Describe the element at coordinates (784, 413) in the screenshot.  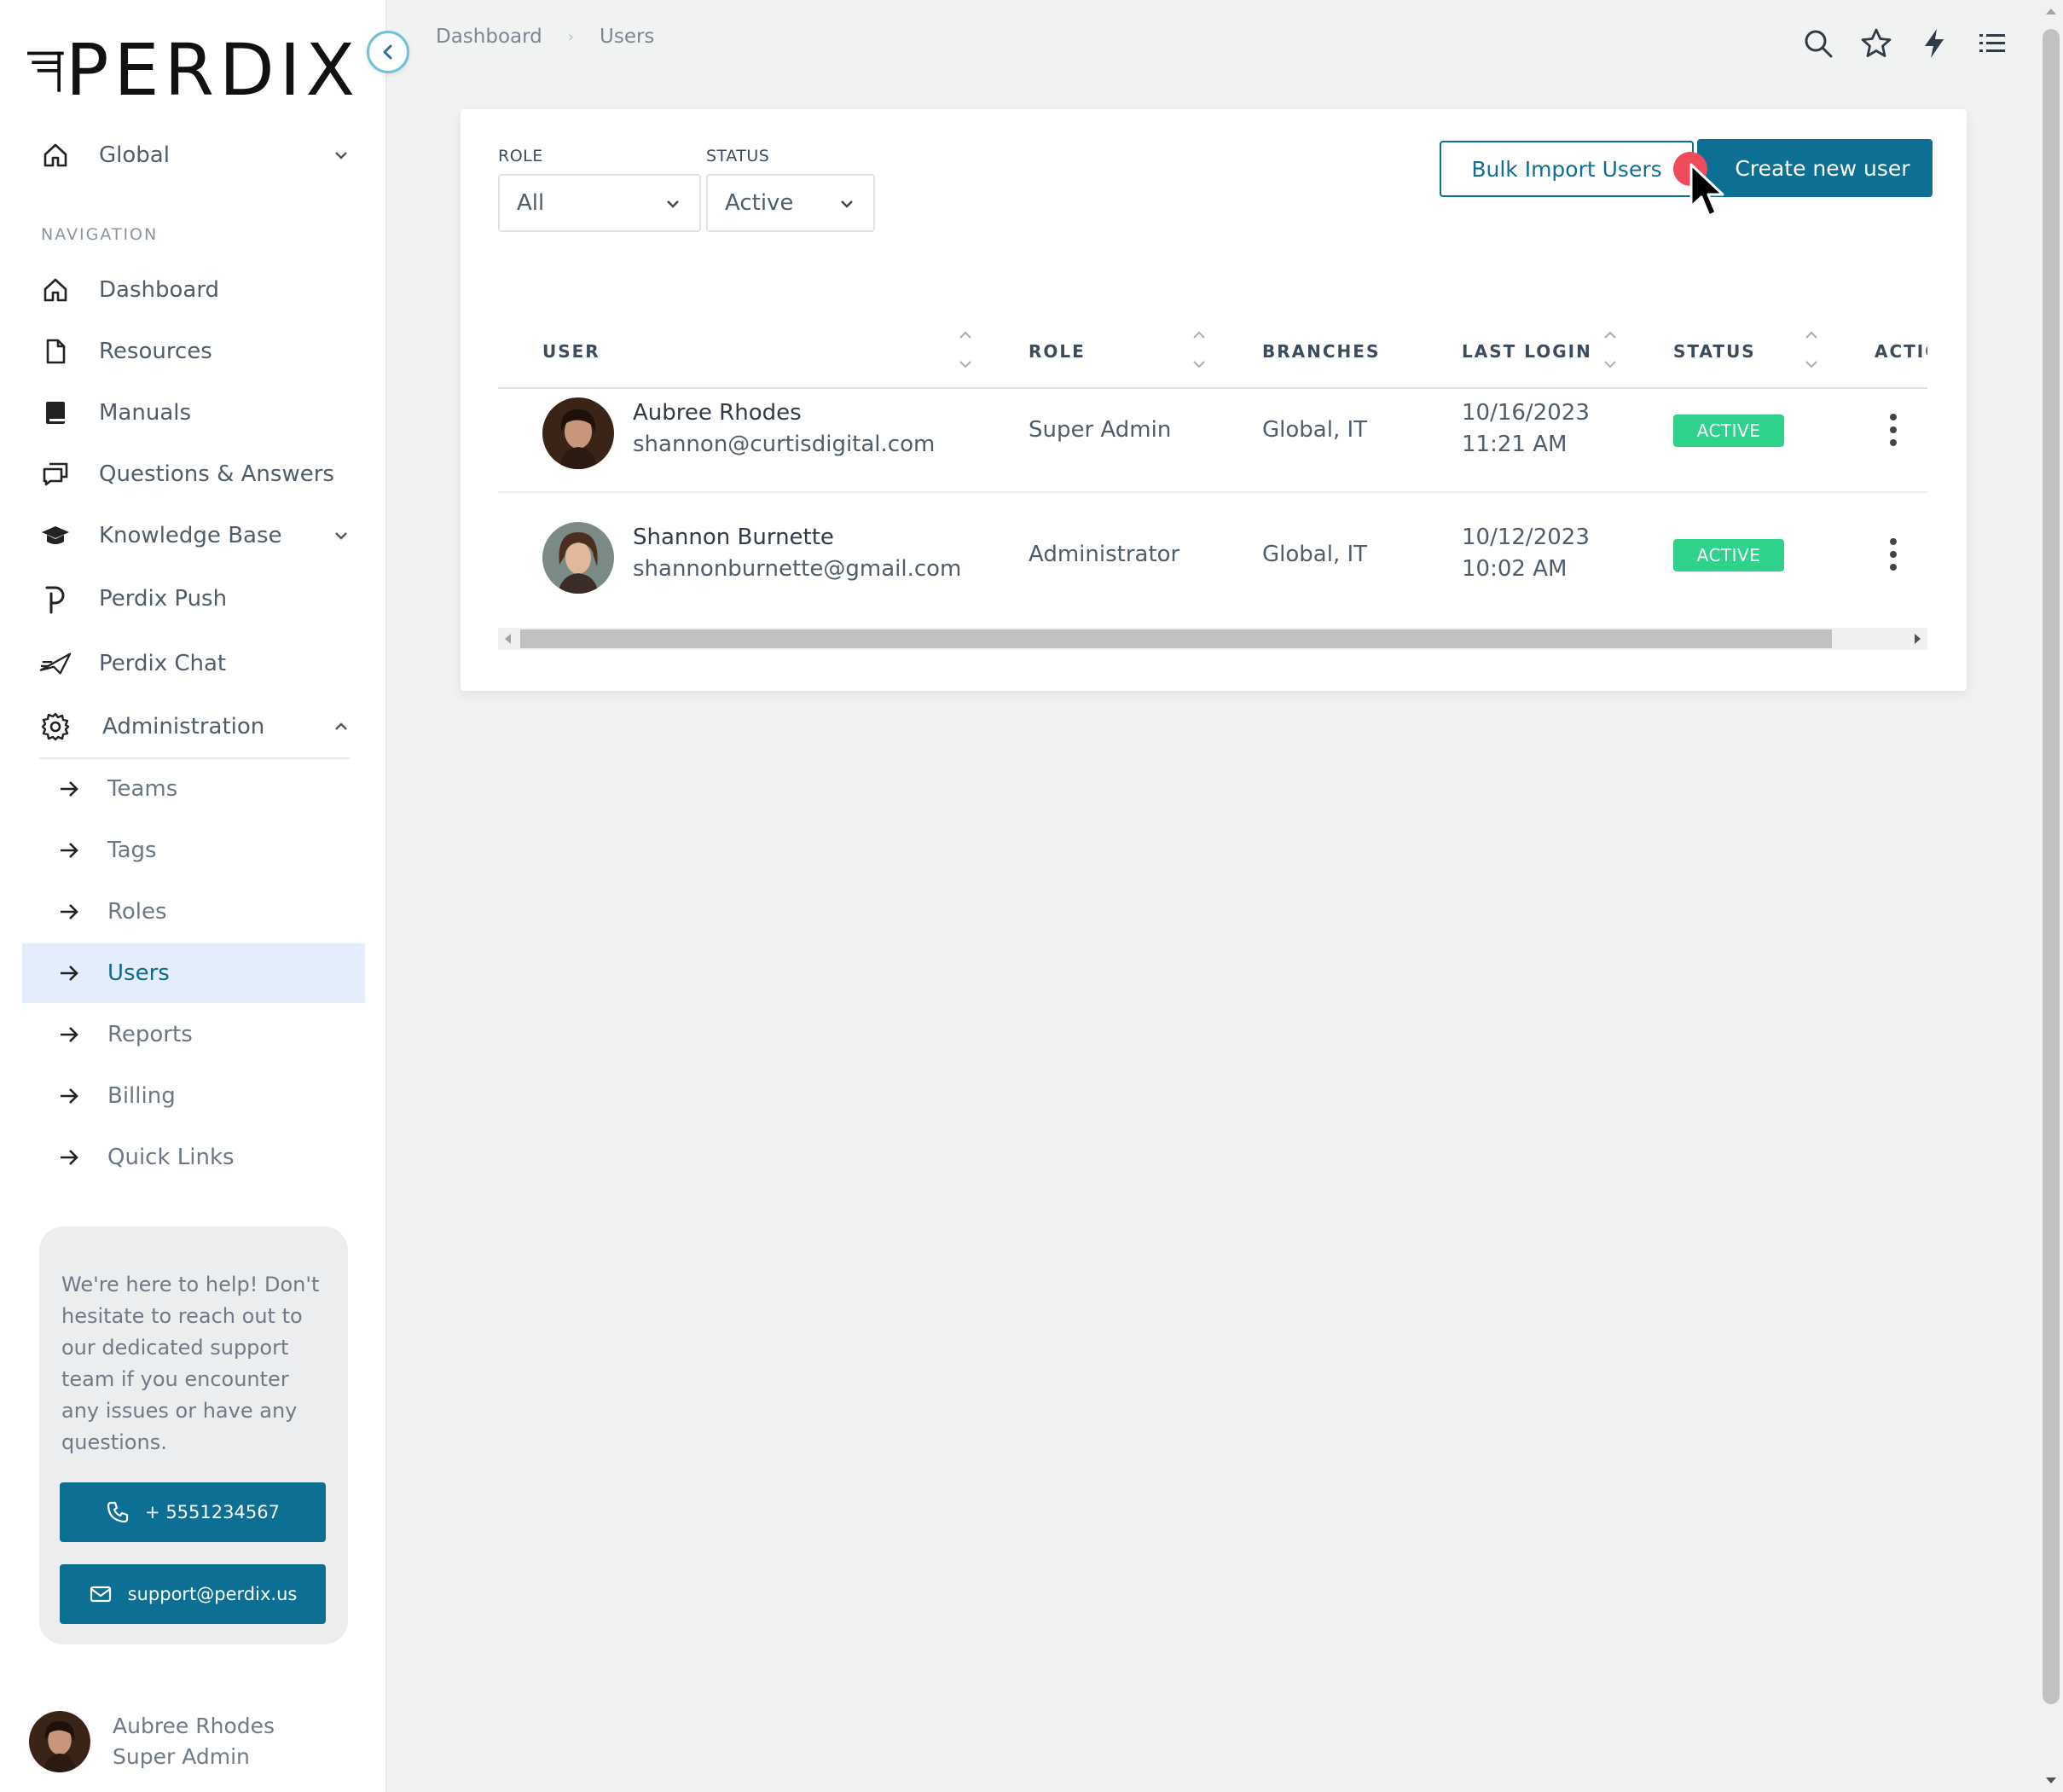
I see `user-name: Aubree Rhodes` at that location.